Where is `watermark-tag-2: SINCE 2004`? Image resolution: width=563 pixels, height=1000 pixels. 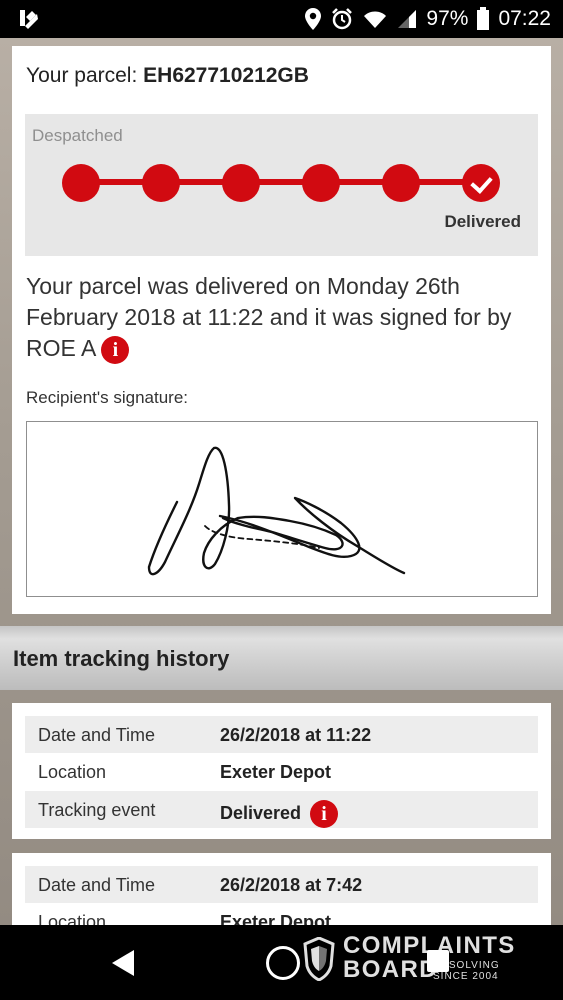
watermark-tag-2: SINCE 2004 is located at coordinates (466, 976).